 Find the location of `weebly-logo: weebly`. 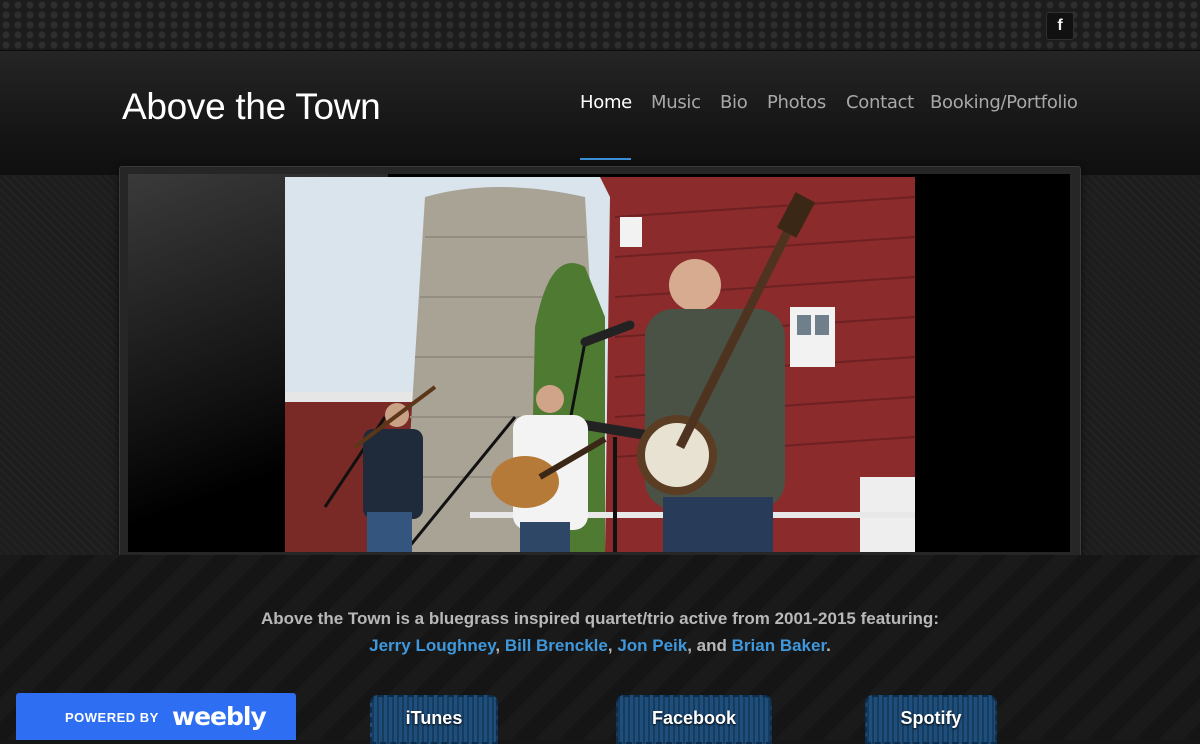

weebly-logo: weebly is located at coordinates (219, 716).